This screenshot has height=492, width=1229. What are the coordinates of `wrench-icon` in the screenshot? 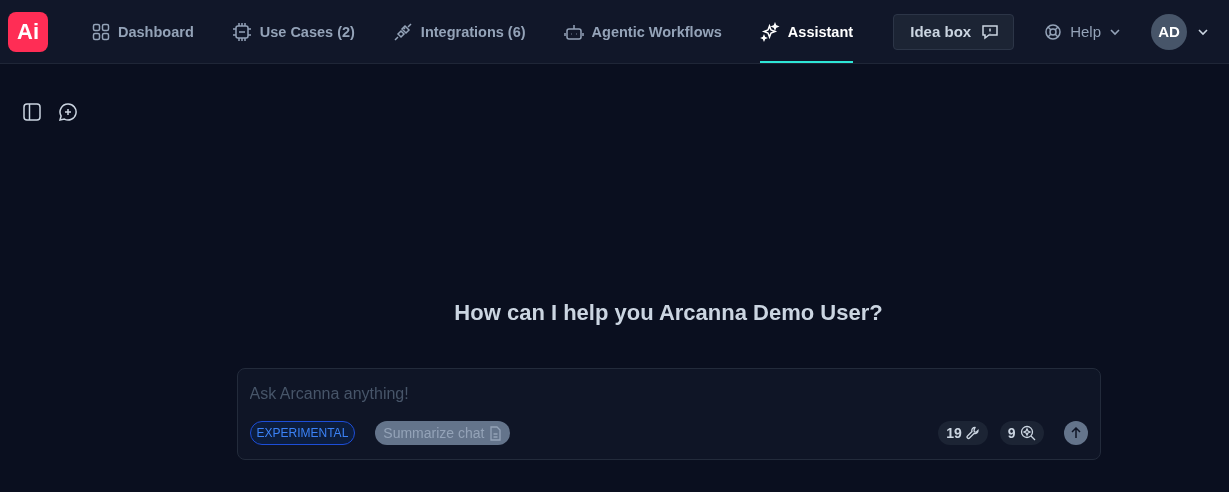 It's located at (972, 433).